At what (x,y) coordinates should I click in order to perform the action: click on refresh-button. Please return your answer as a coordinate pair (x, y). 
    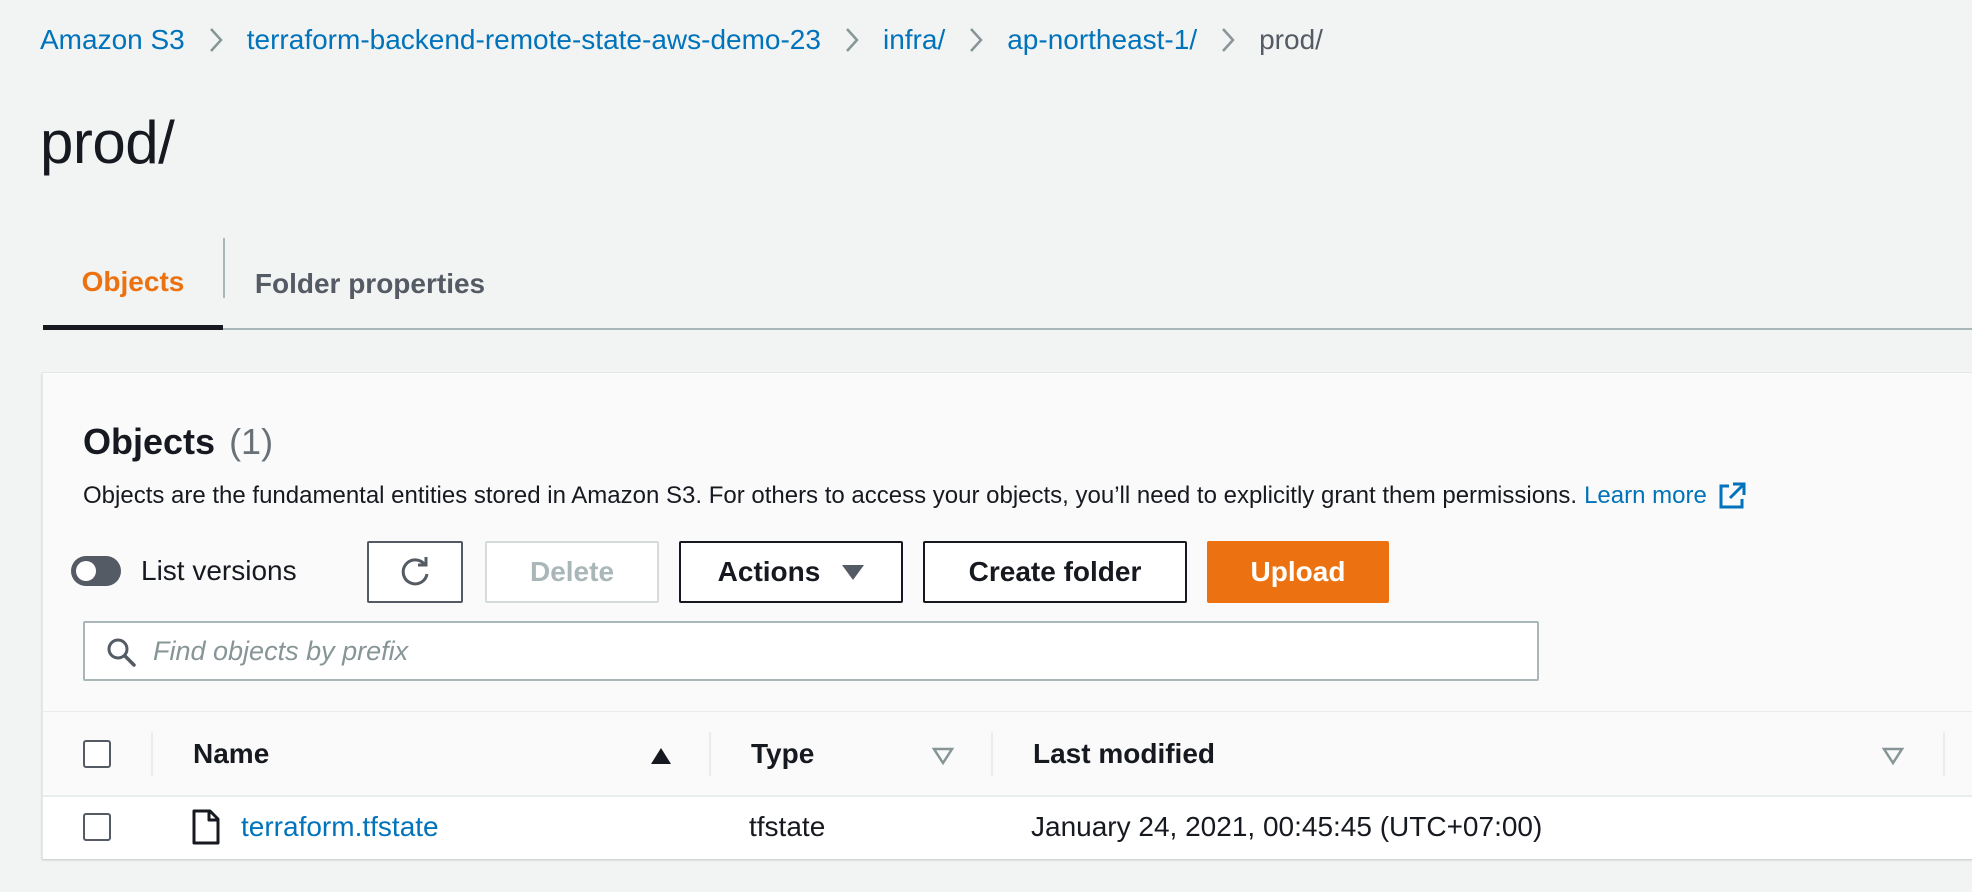
    Looking at the image, I should click on (415, 572).